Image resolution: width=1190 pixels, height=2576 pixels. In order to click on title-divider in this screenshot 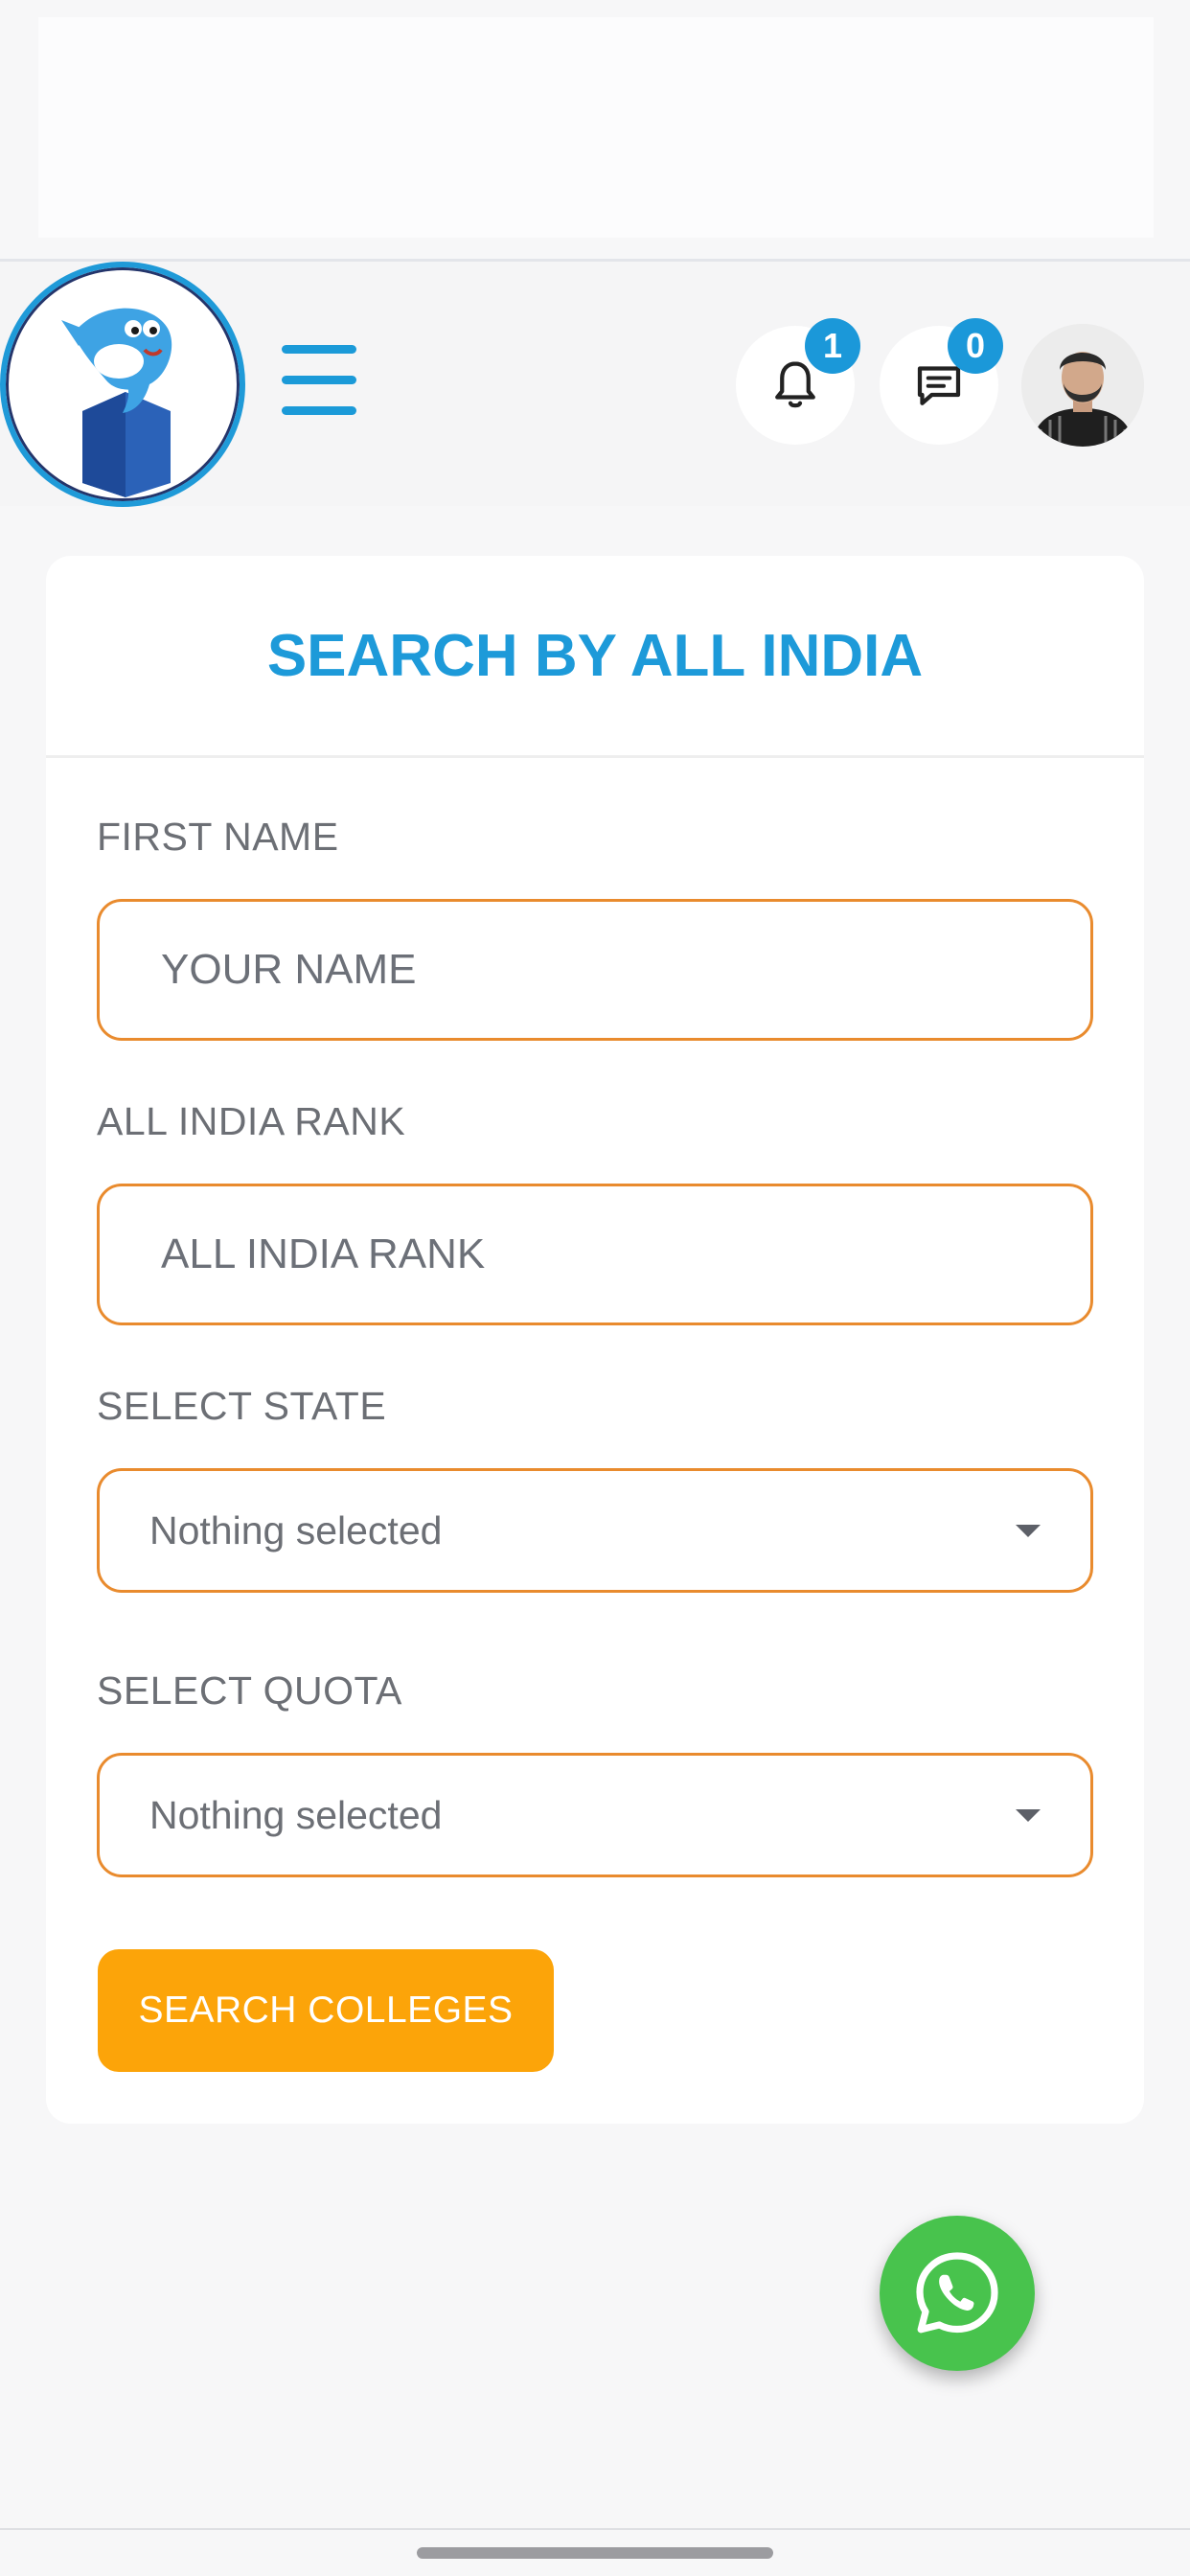, I will do `click(595, 757)`.